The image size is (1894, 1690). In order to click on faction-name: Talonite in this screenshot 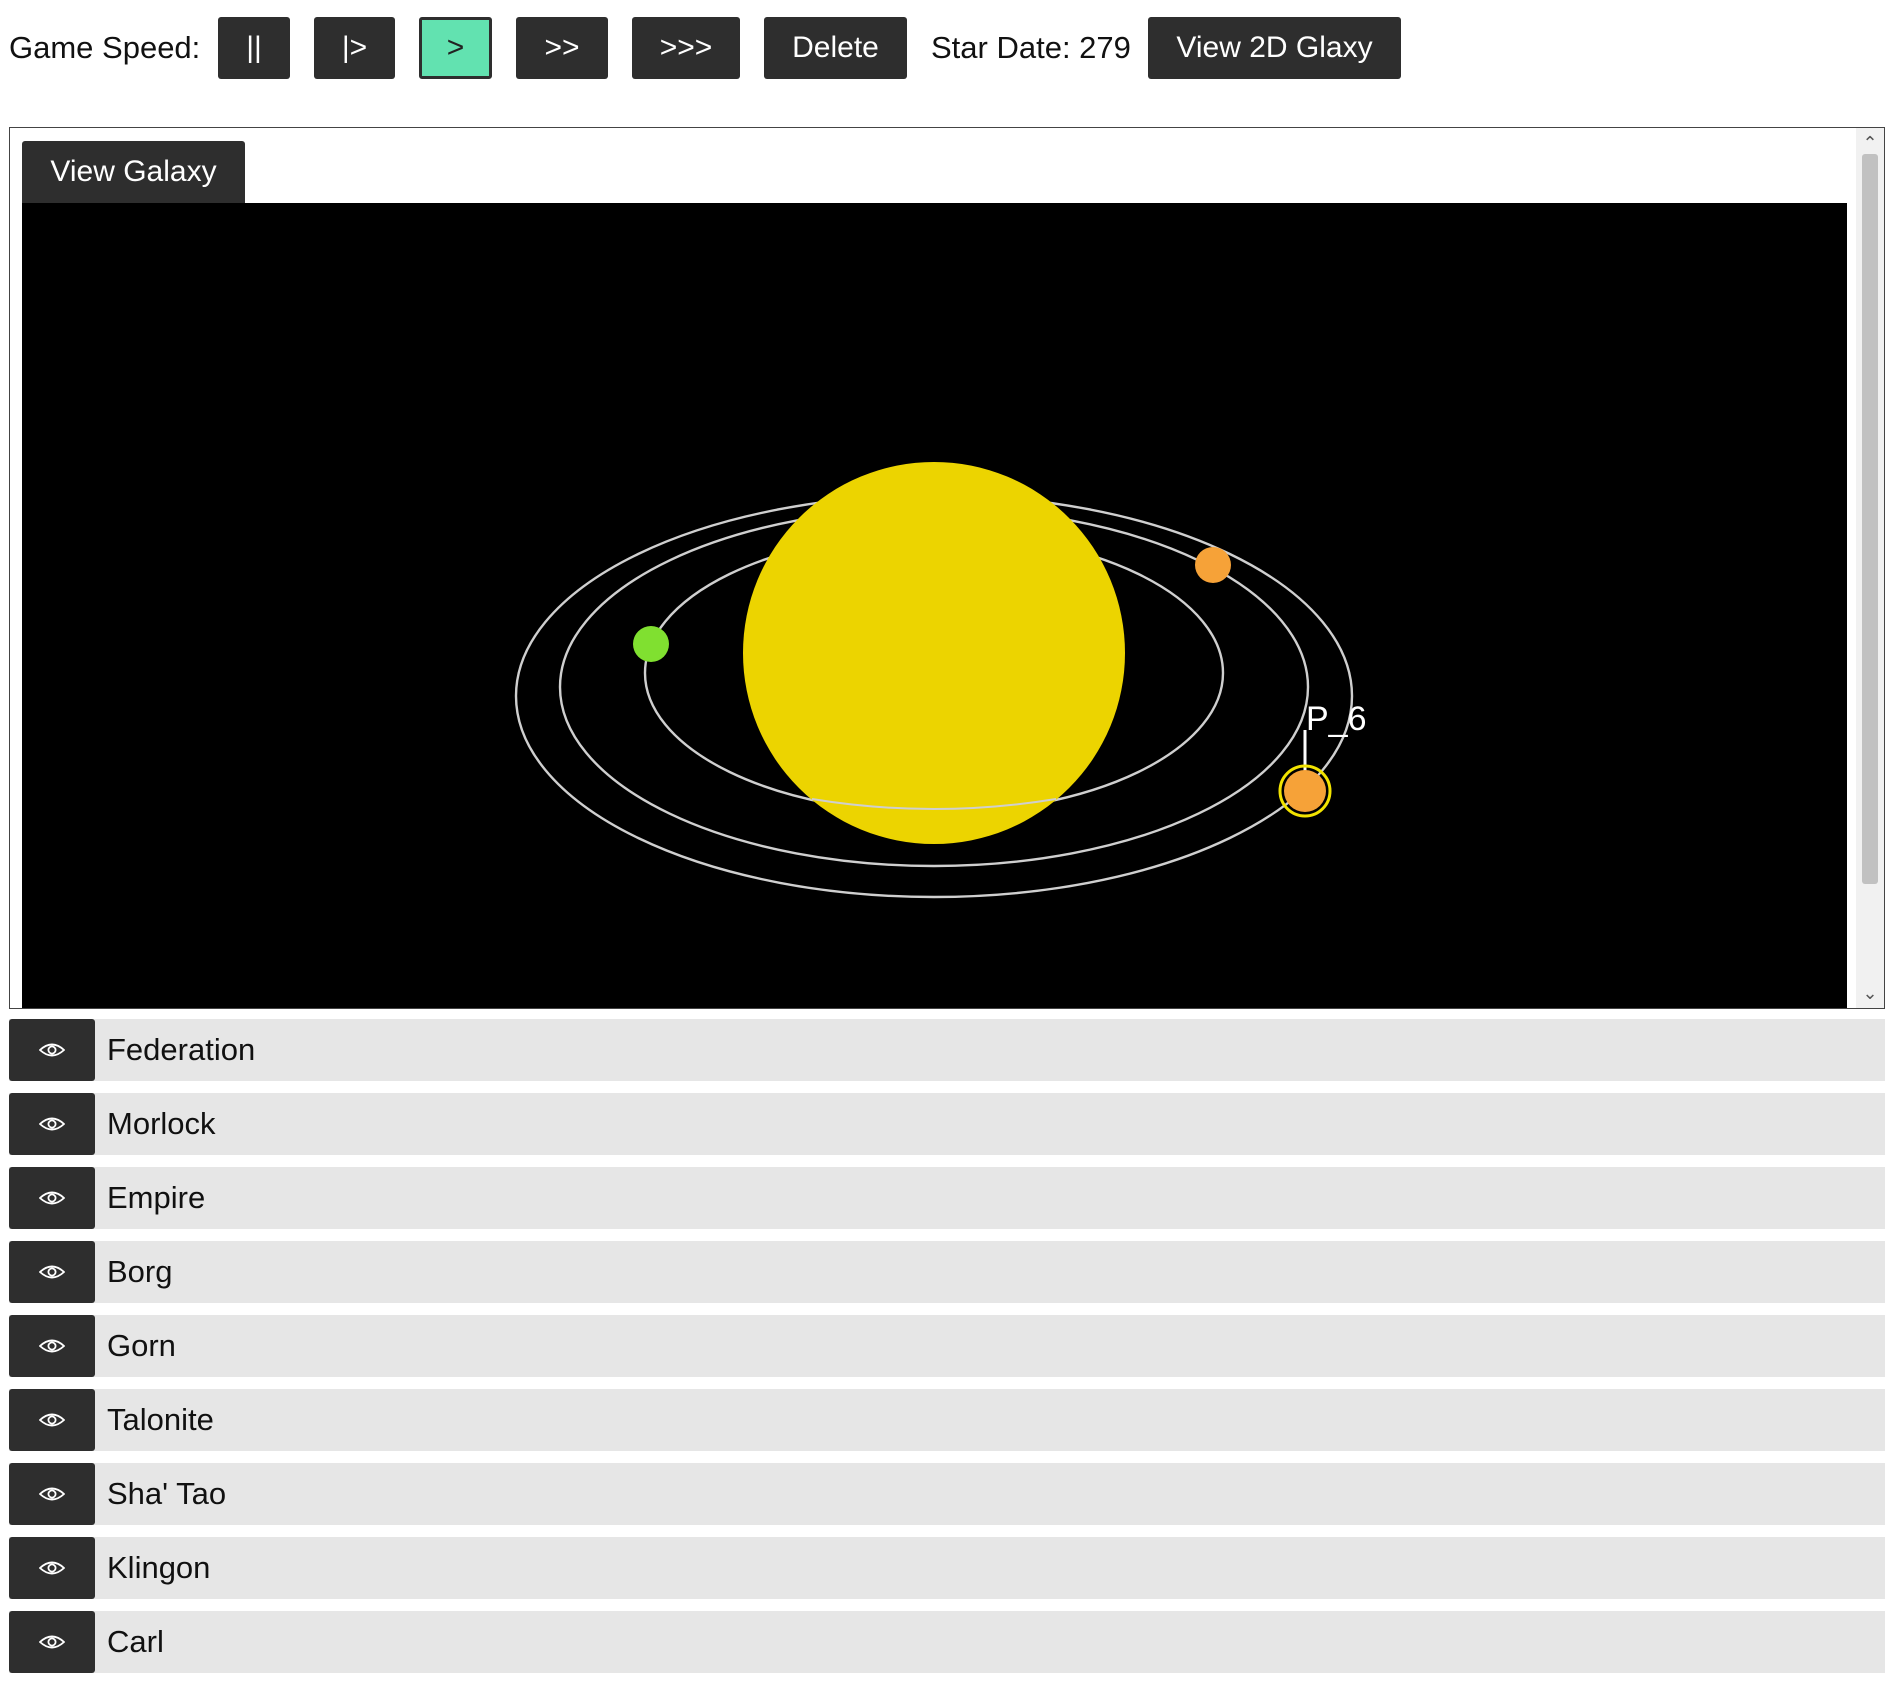, I will do `click(160, 1419)`.